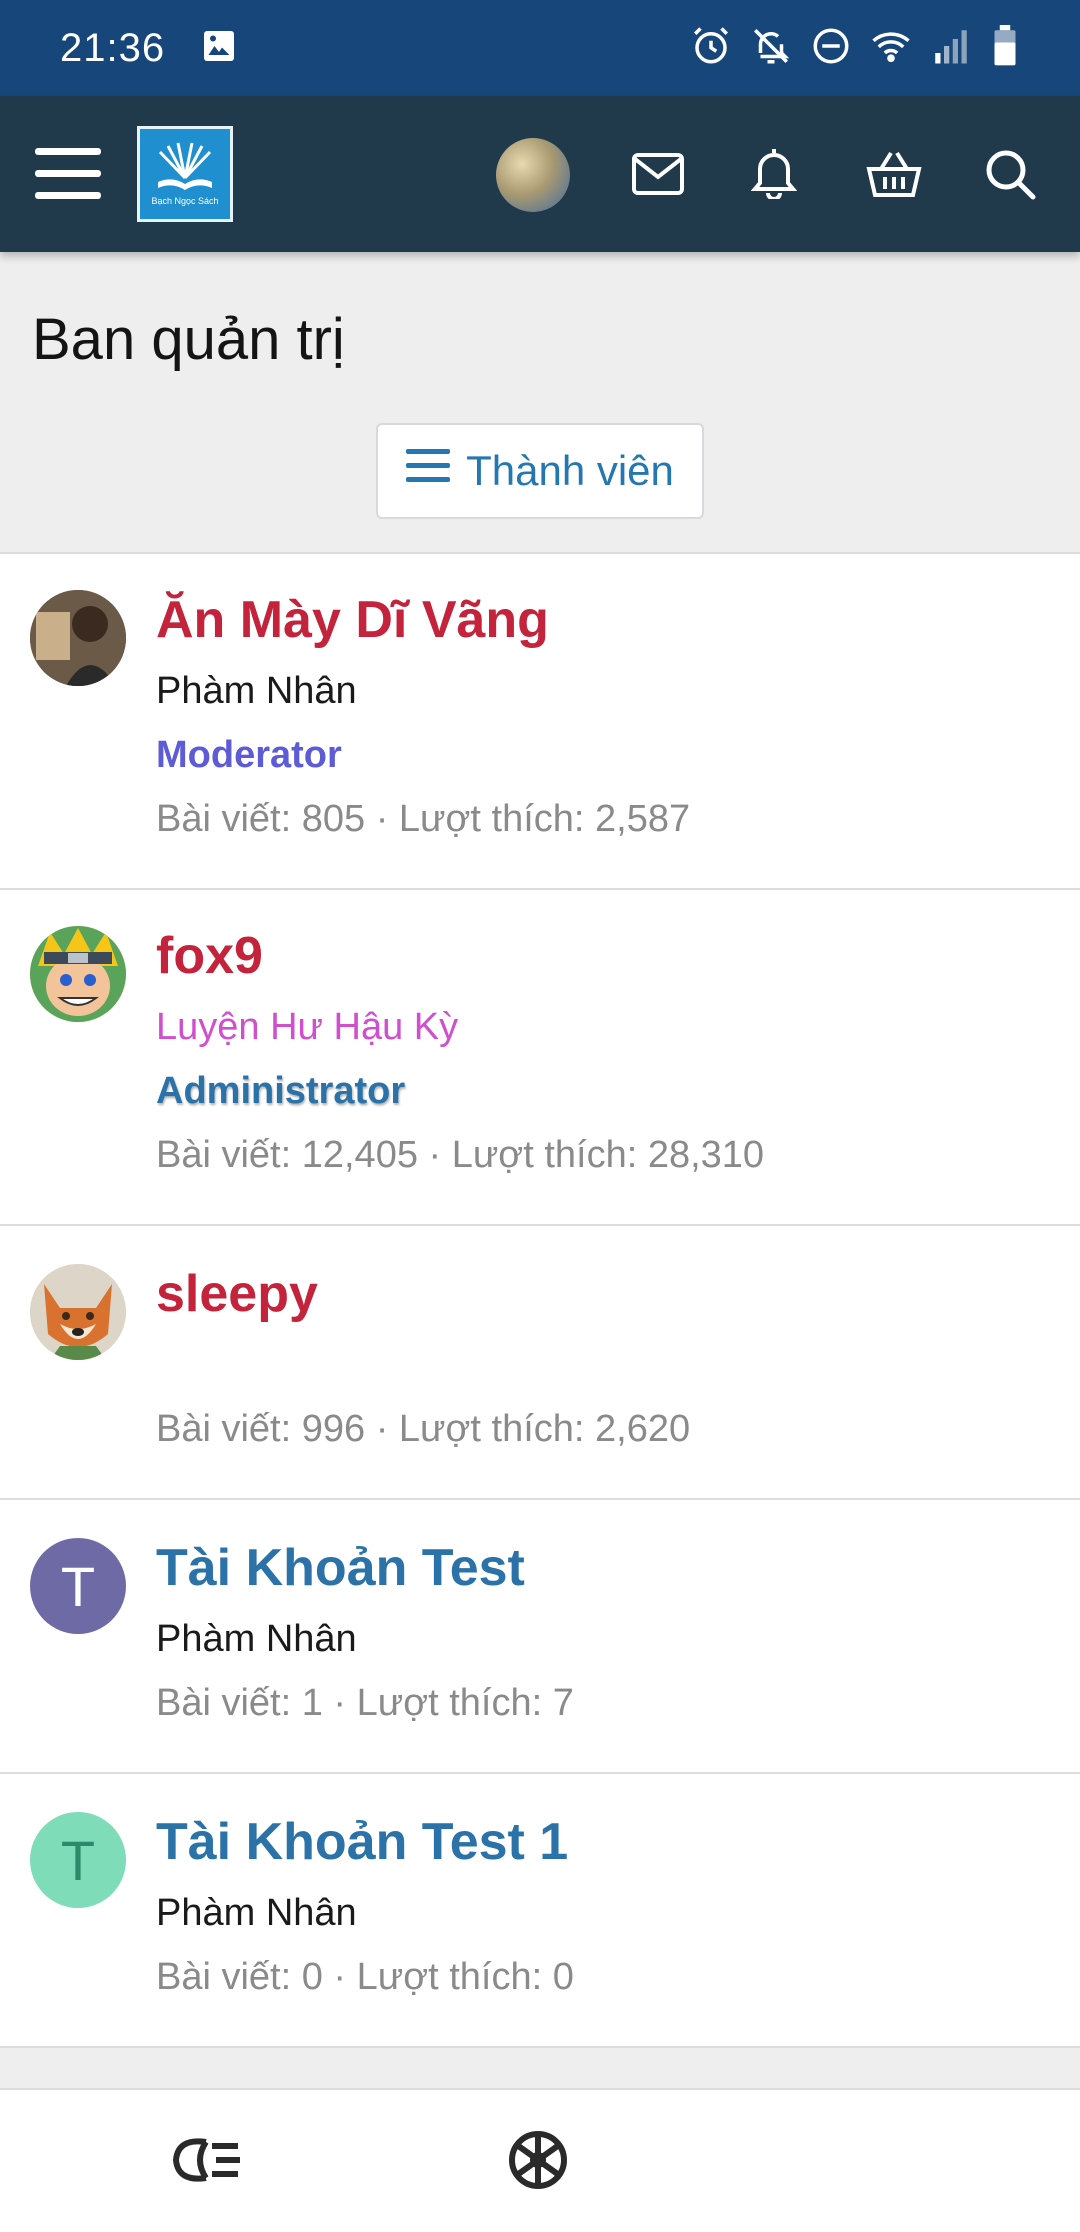 The width and height of the screenshot is (1080, 2232). I want to click on user-stats: Bài viết: 0 · Lượt thích: 0, so click(365, 1977).